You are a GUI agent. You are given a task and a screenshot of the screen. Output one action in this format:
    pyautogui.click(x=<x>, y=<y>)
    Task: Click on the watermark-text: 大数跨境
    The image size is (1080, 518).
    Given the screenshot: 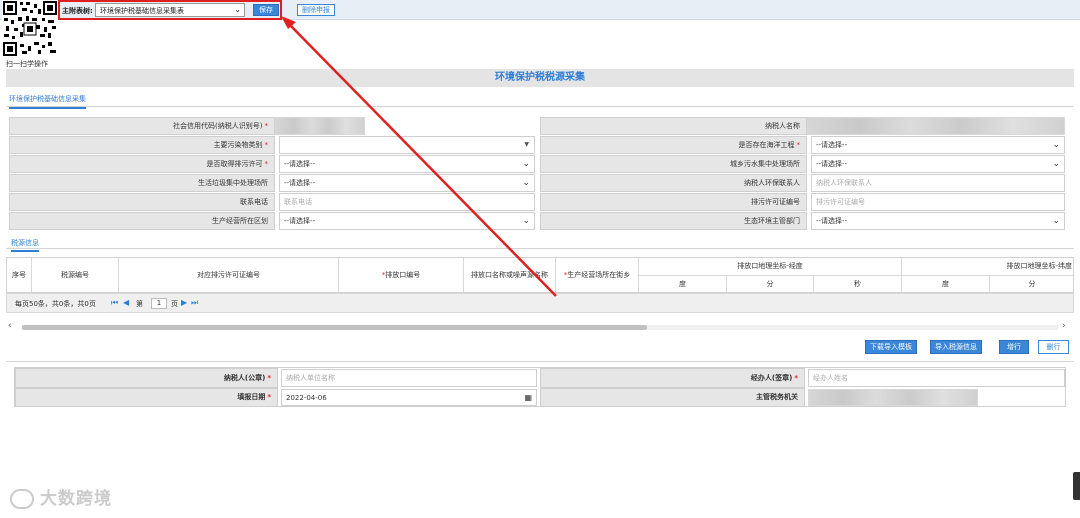 What is the action you would take?
    pyautogui.click(x=76, y=499)
    